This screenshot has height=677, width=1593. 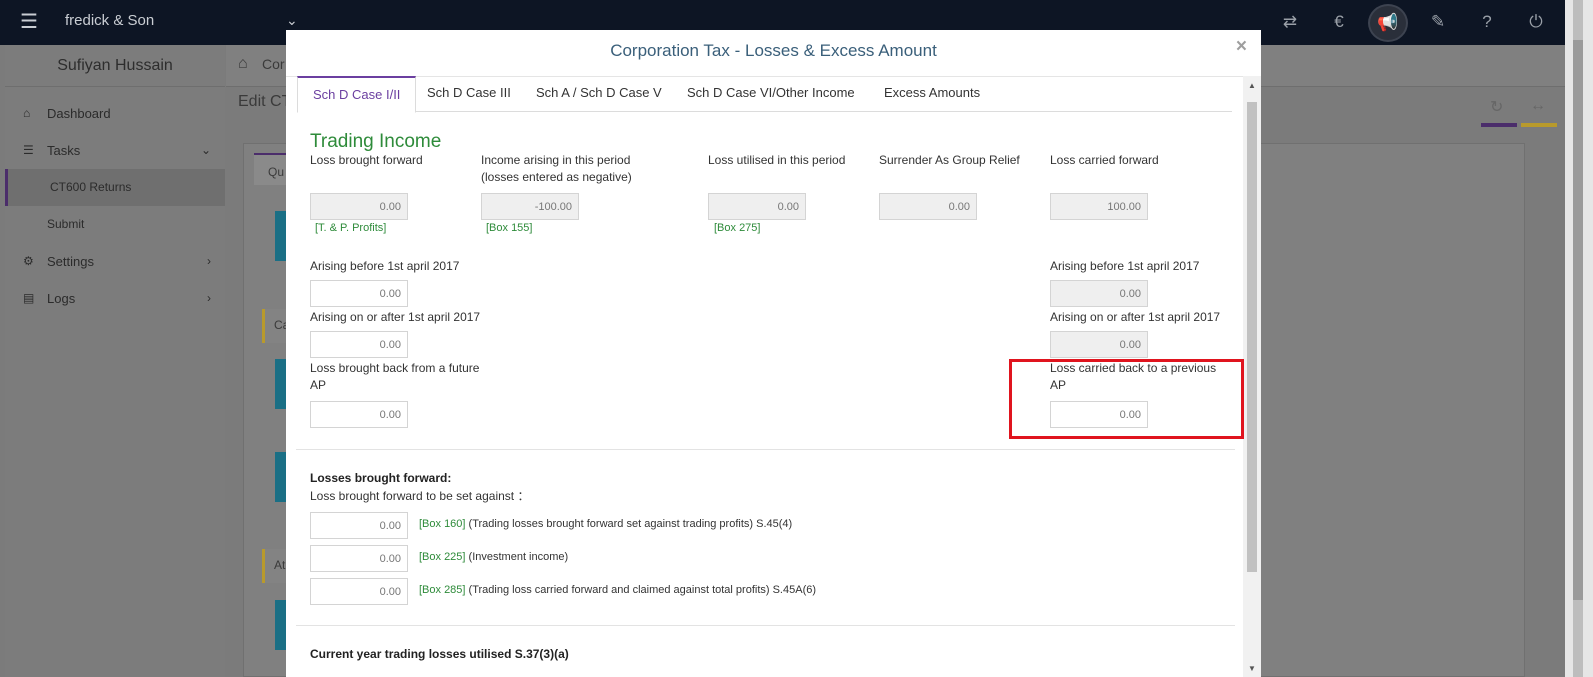 I want to click on modal-title: Corporation Tax - Losses & Excess Amount, so click(x=773, y=50).